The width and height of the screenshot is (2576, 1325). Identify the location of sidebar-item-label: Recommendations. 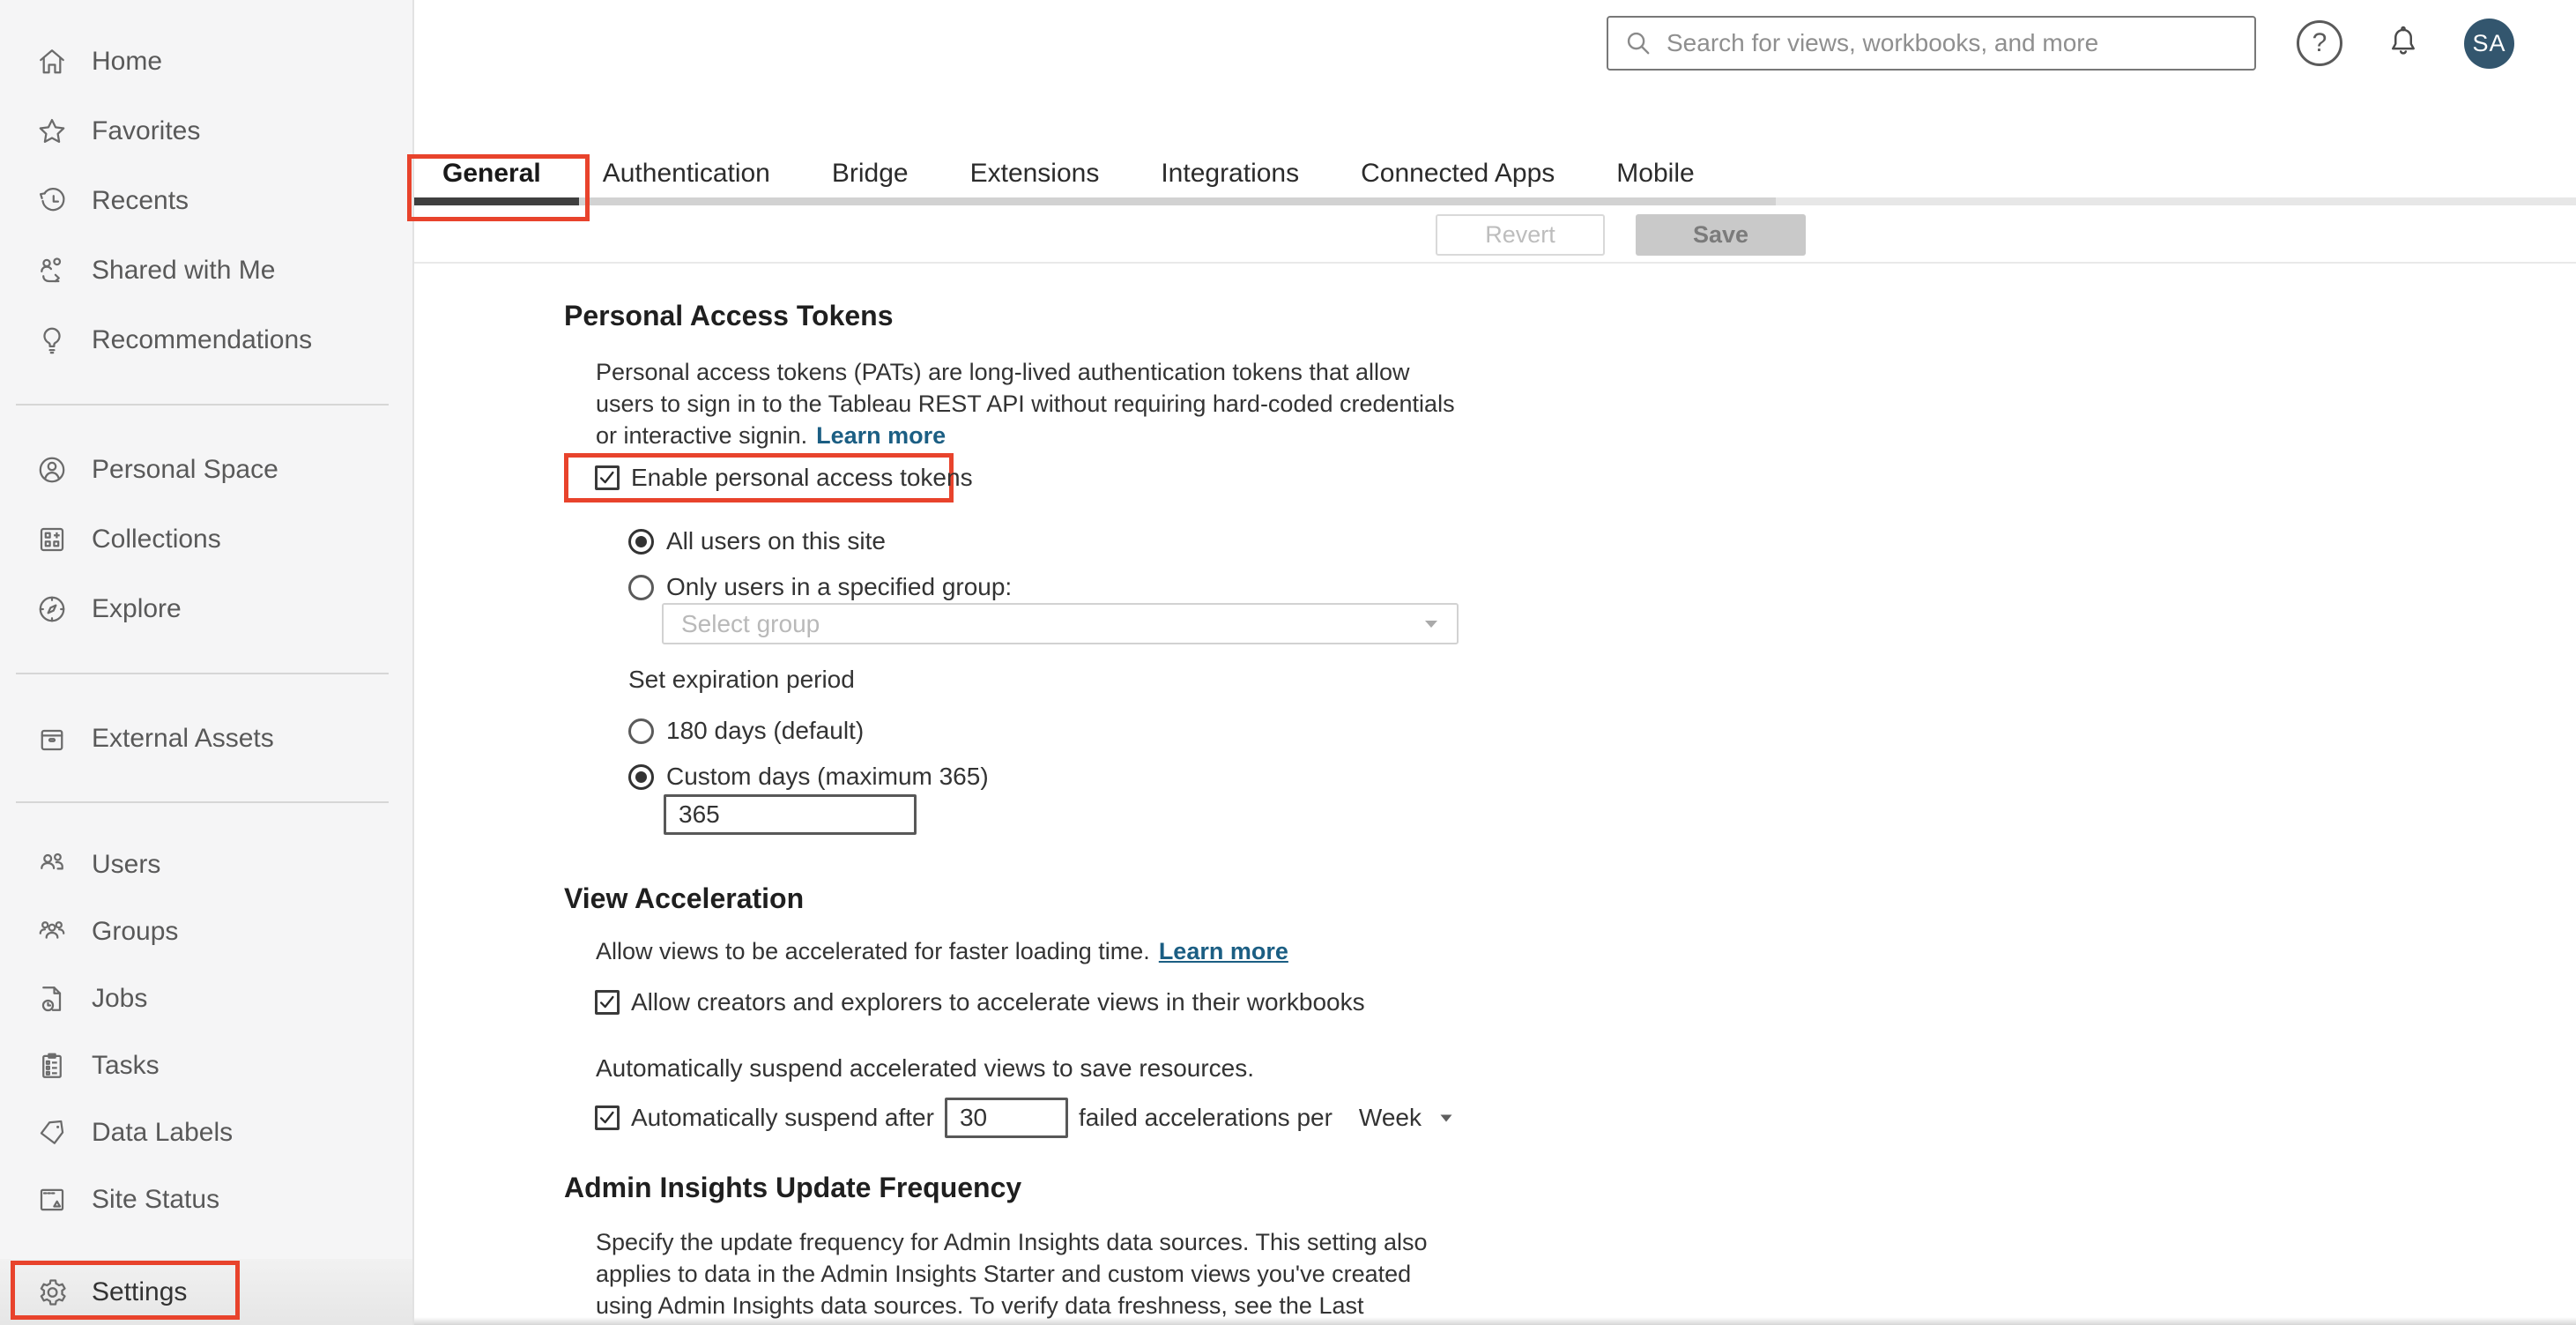
(202, 339).